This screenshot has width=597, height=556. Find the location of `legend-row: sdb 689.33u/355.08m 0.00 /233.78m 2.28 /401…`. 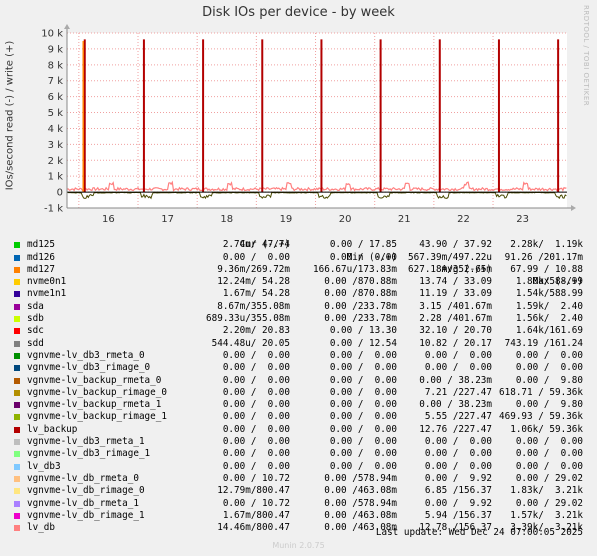

legend-row: sdb 689.33u/355.08m 0.00 /233.78m 2.28 /401… is located at coordinates (302, 319).